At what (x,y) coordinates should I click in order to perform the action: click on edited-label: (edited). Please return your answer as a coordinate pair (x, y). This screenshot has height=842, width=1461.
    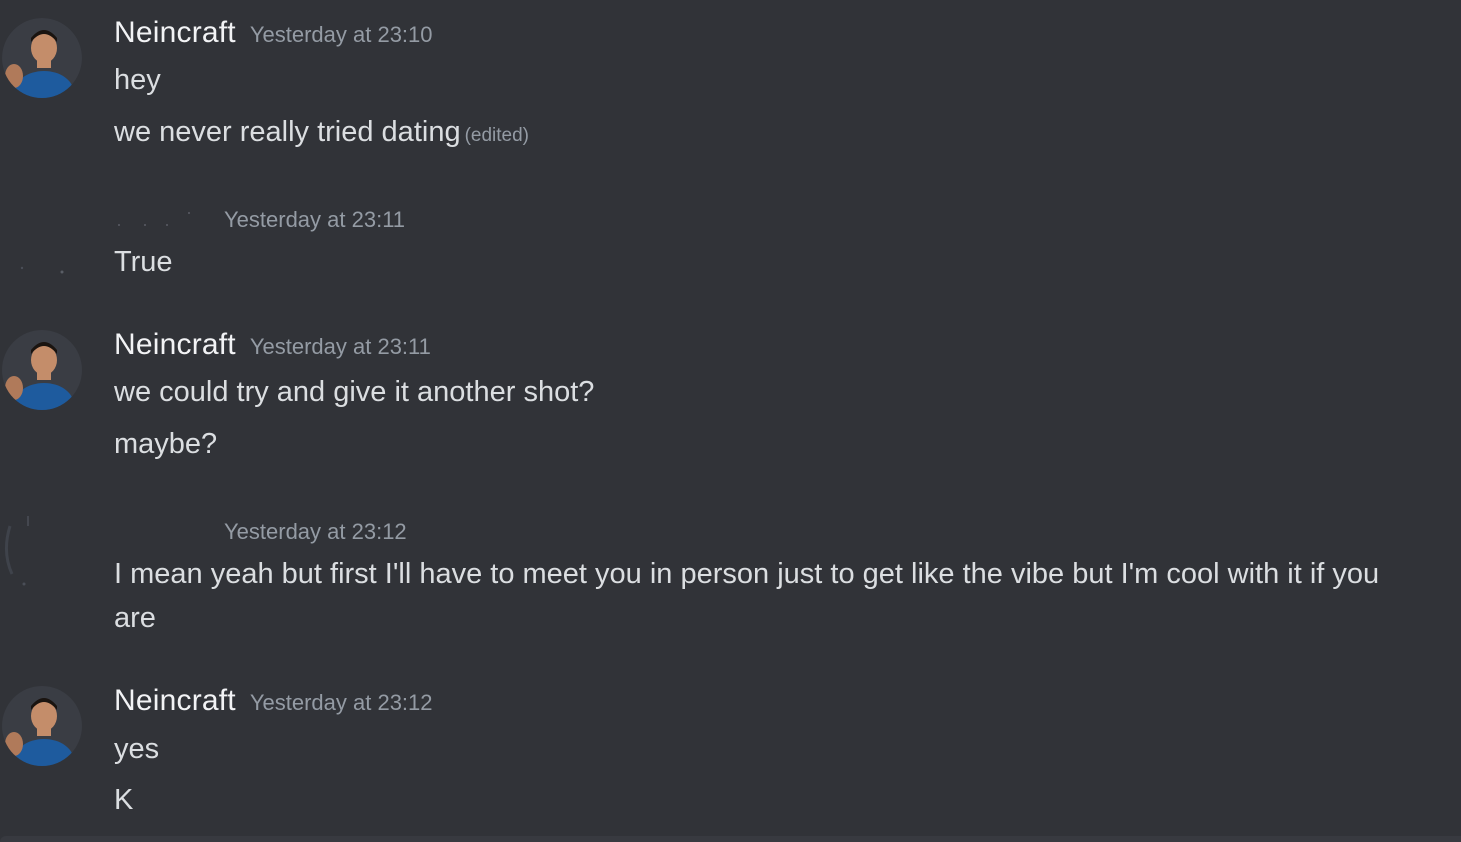
    Looking at the image, I should click on (496, 135).